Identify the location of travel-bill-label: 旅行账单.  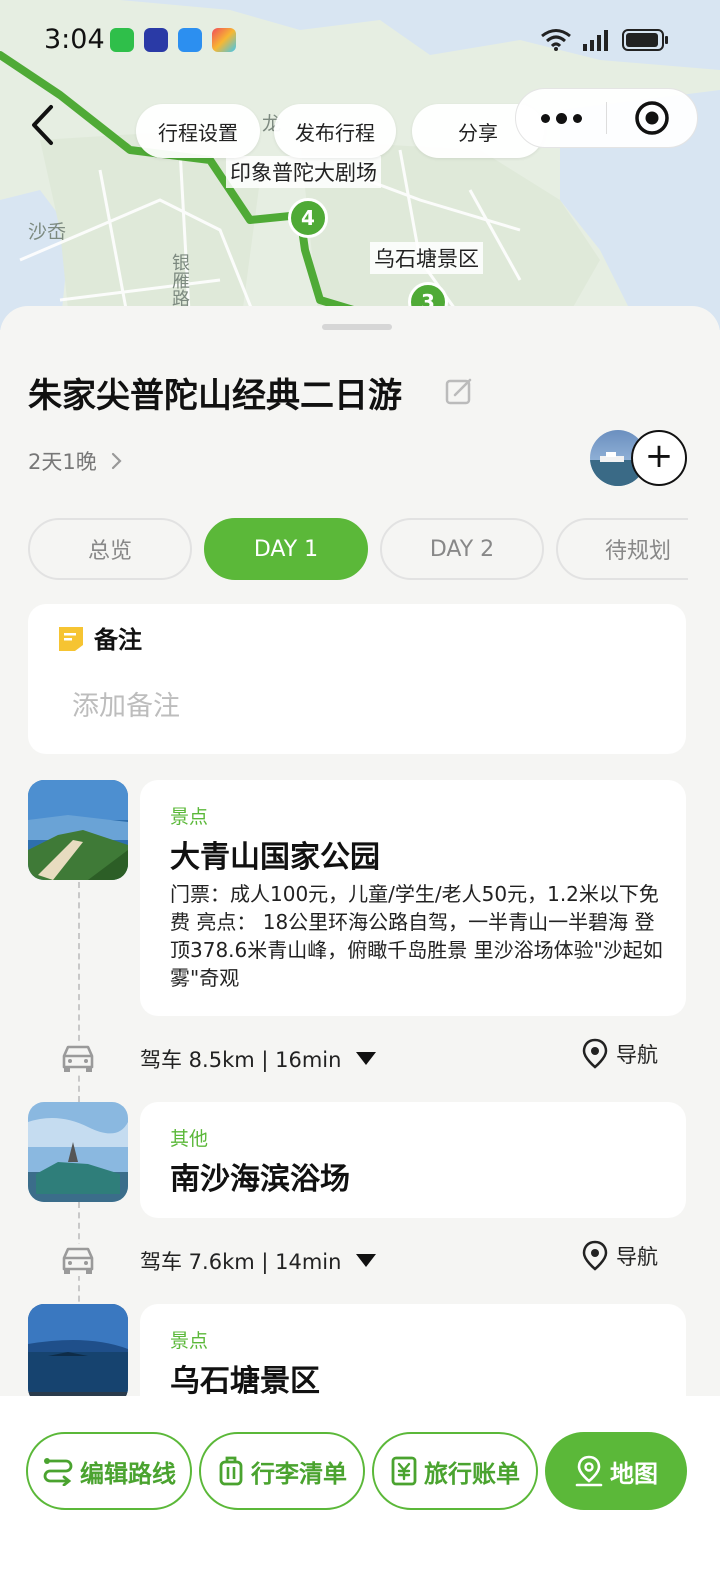
(472, 1473).